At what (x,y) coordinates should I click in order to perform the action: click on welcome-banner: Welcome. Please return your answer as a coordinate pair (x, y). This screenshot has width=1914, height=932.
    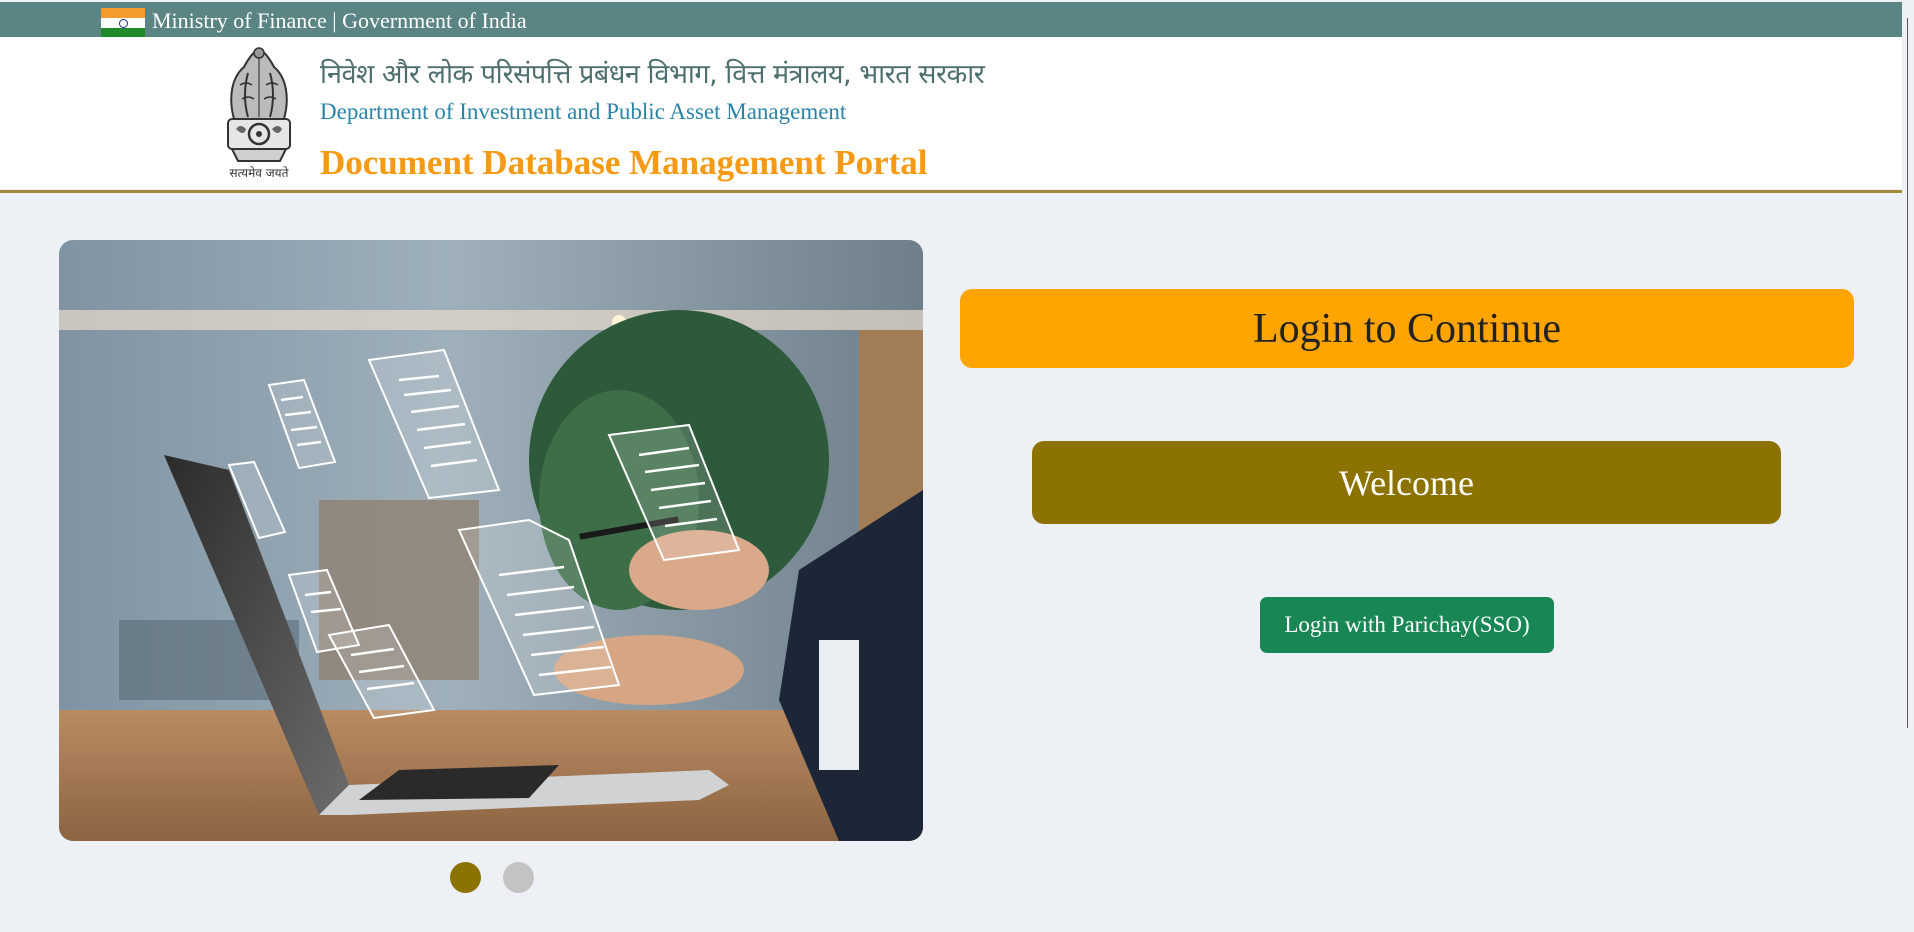
    Looking at the image, I should click on (1406, 482).